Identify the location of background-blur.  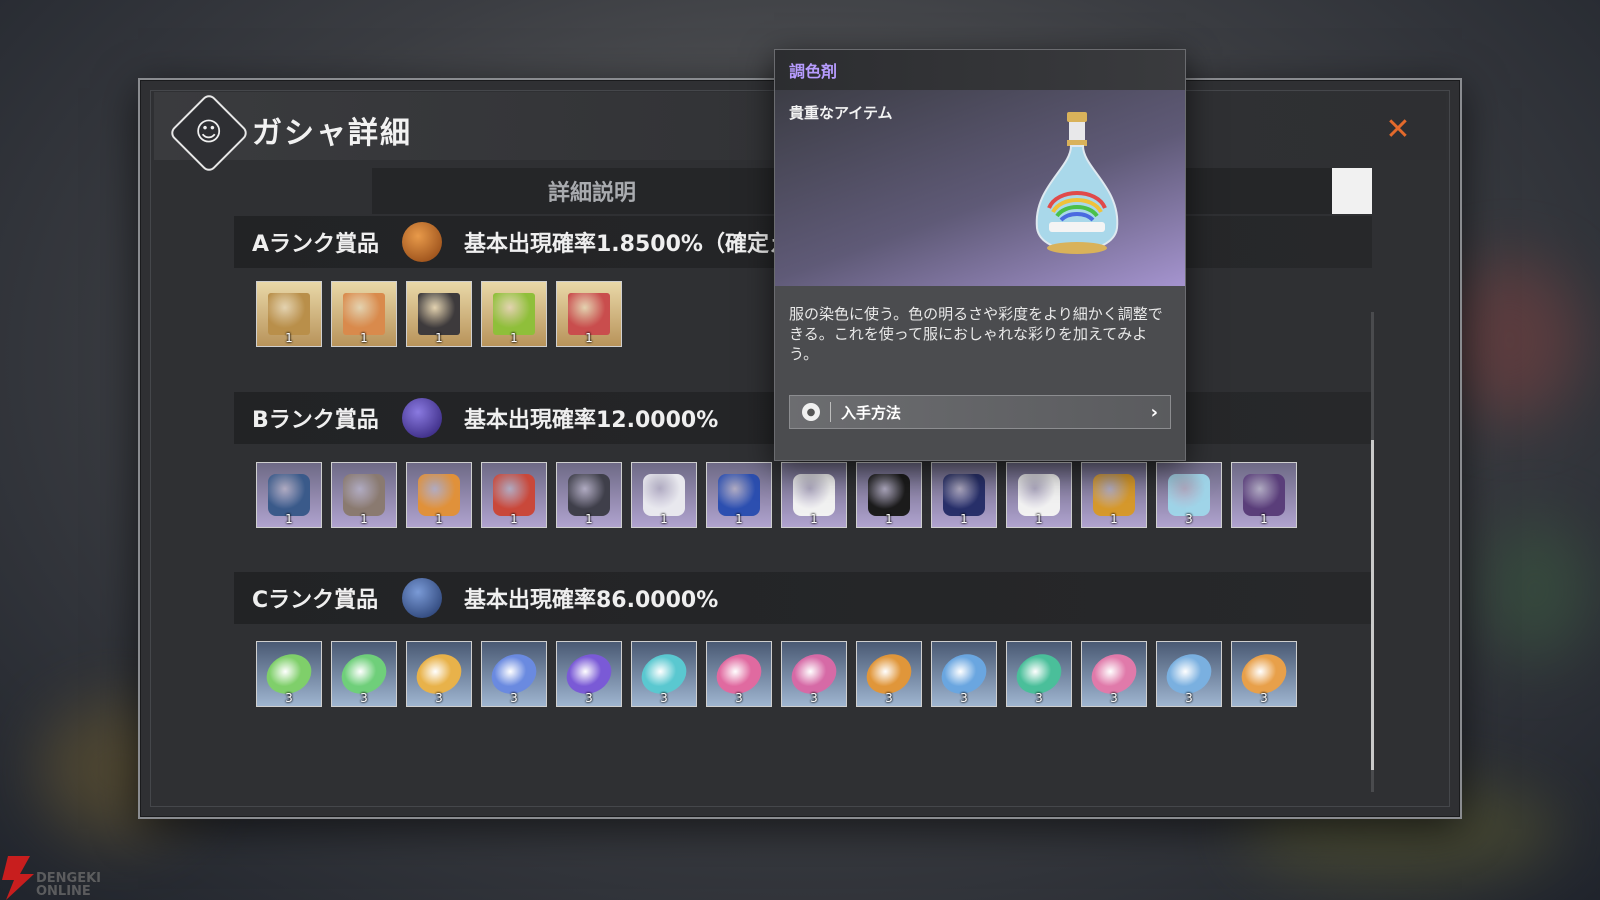
(1535, 590).